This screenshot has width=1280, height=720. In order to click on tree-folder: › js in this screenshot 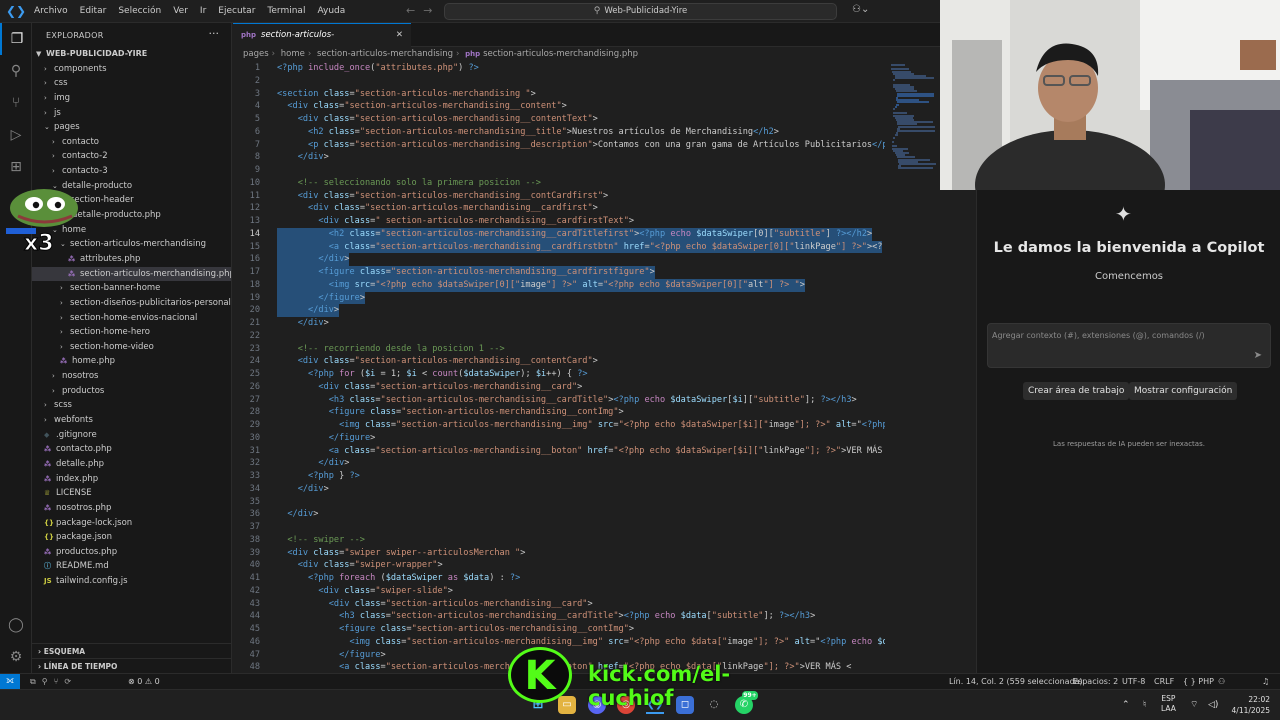, I will do `click(131, 113)`.